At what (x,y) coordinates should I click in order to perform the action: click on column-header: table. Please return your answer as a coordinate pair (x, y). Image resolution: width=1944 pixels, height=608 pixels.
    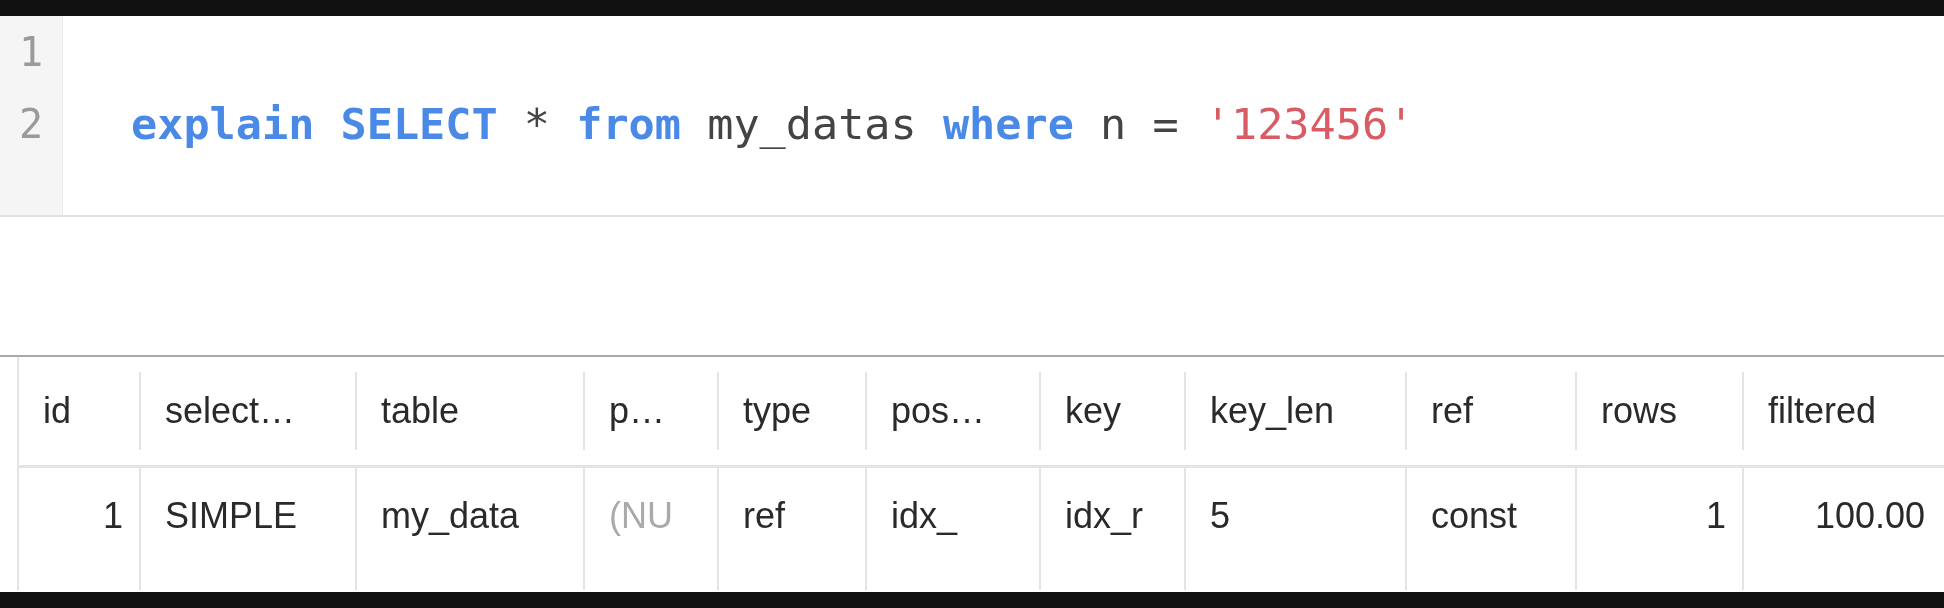
    Looking at the image, I should click on (469, 411).